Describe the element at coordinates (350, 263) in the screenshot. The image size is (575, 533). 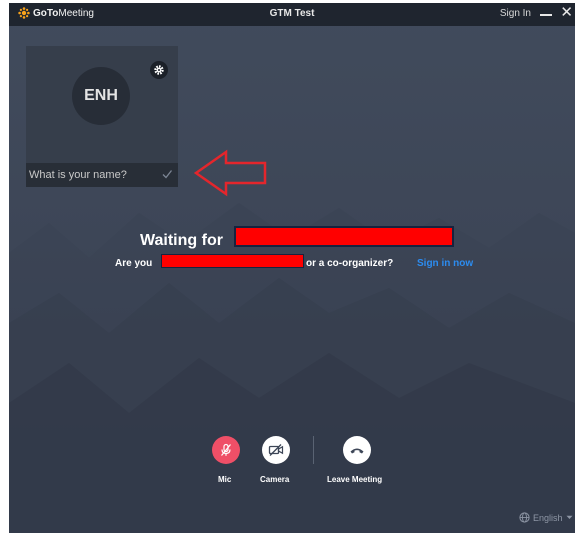
I see `organizer-question-suffix: or a co-organizer?` at that location.